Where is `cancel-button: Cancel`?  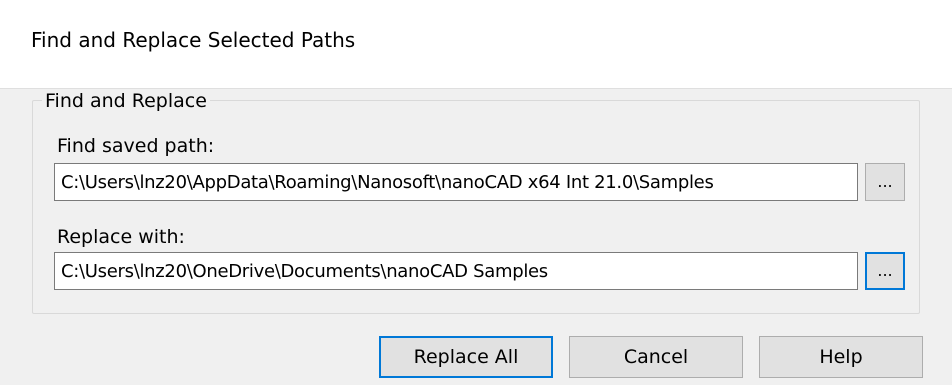 cancel-button: Cancel is located at coordinates (656, 357).